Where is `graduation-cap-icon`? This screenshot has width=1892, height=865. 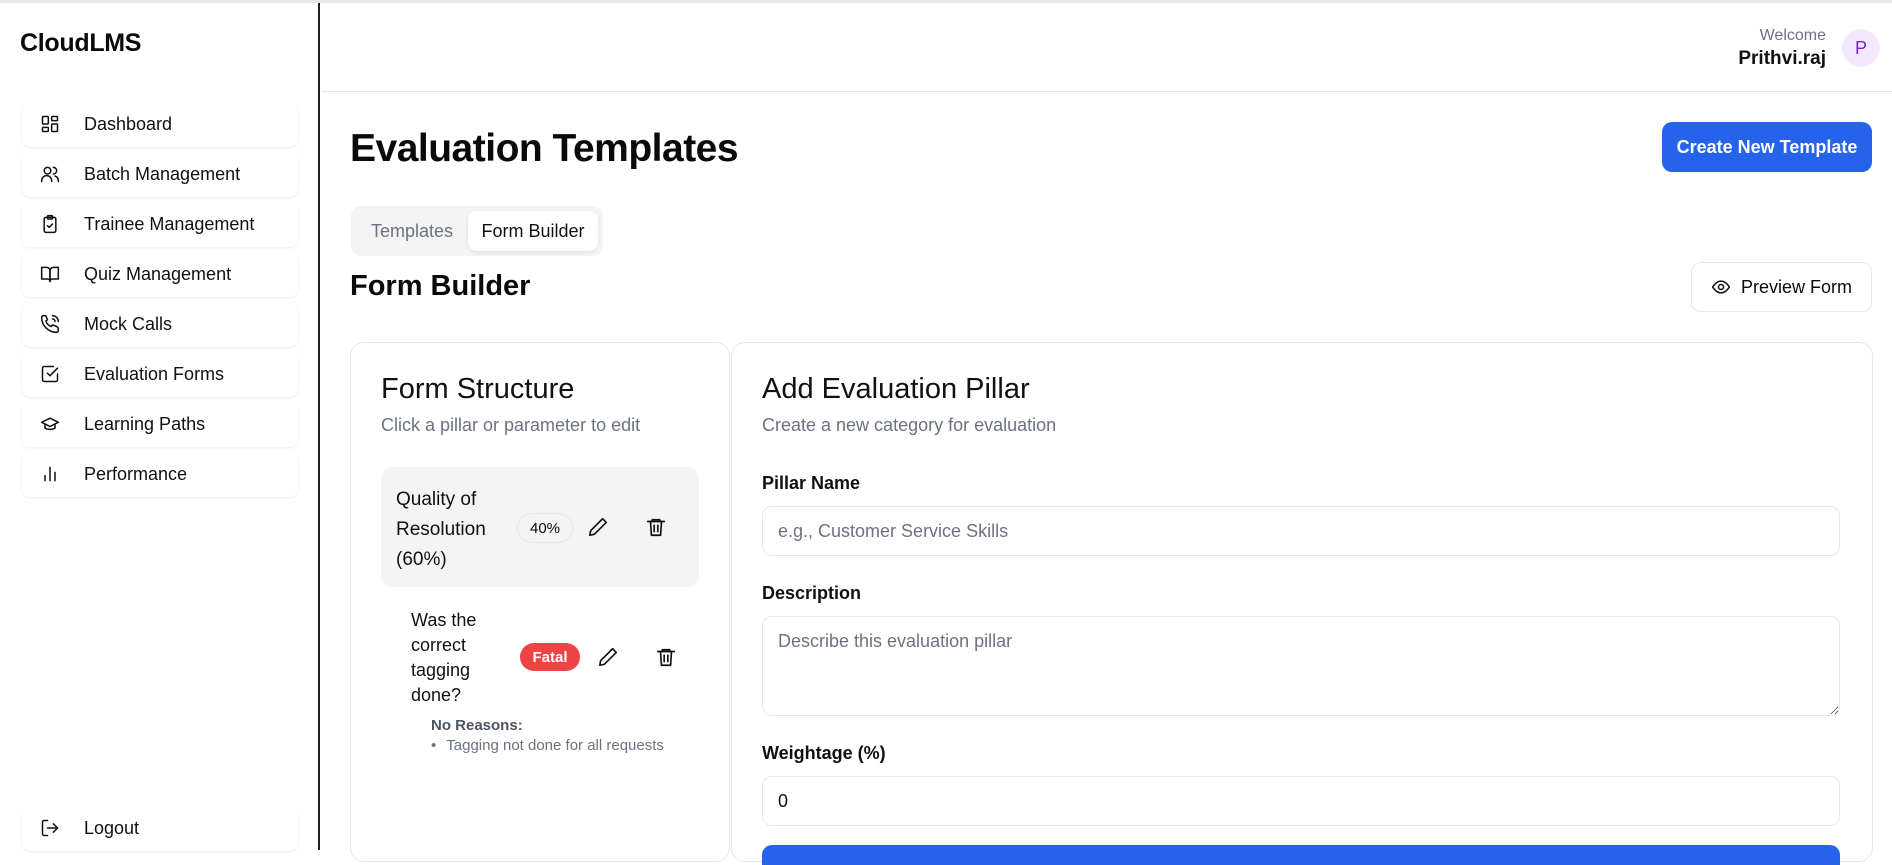 graduation-cap-icon is located at coordinates (53, 424).